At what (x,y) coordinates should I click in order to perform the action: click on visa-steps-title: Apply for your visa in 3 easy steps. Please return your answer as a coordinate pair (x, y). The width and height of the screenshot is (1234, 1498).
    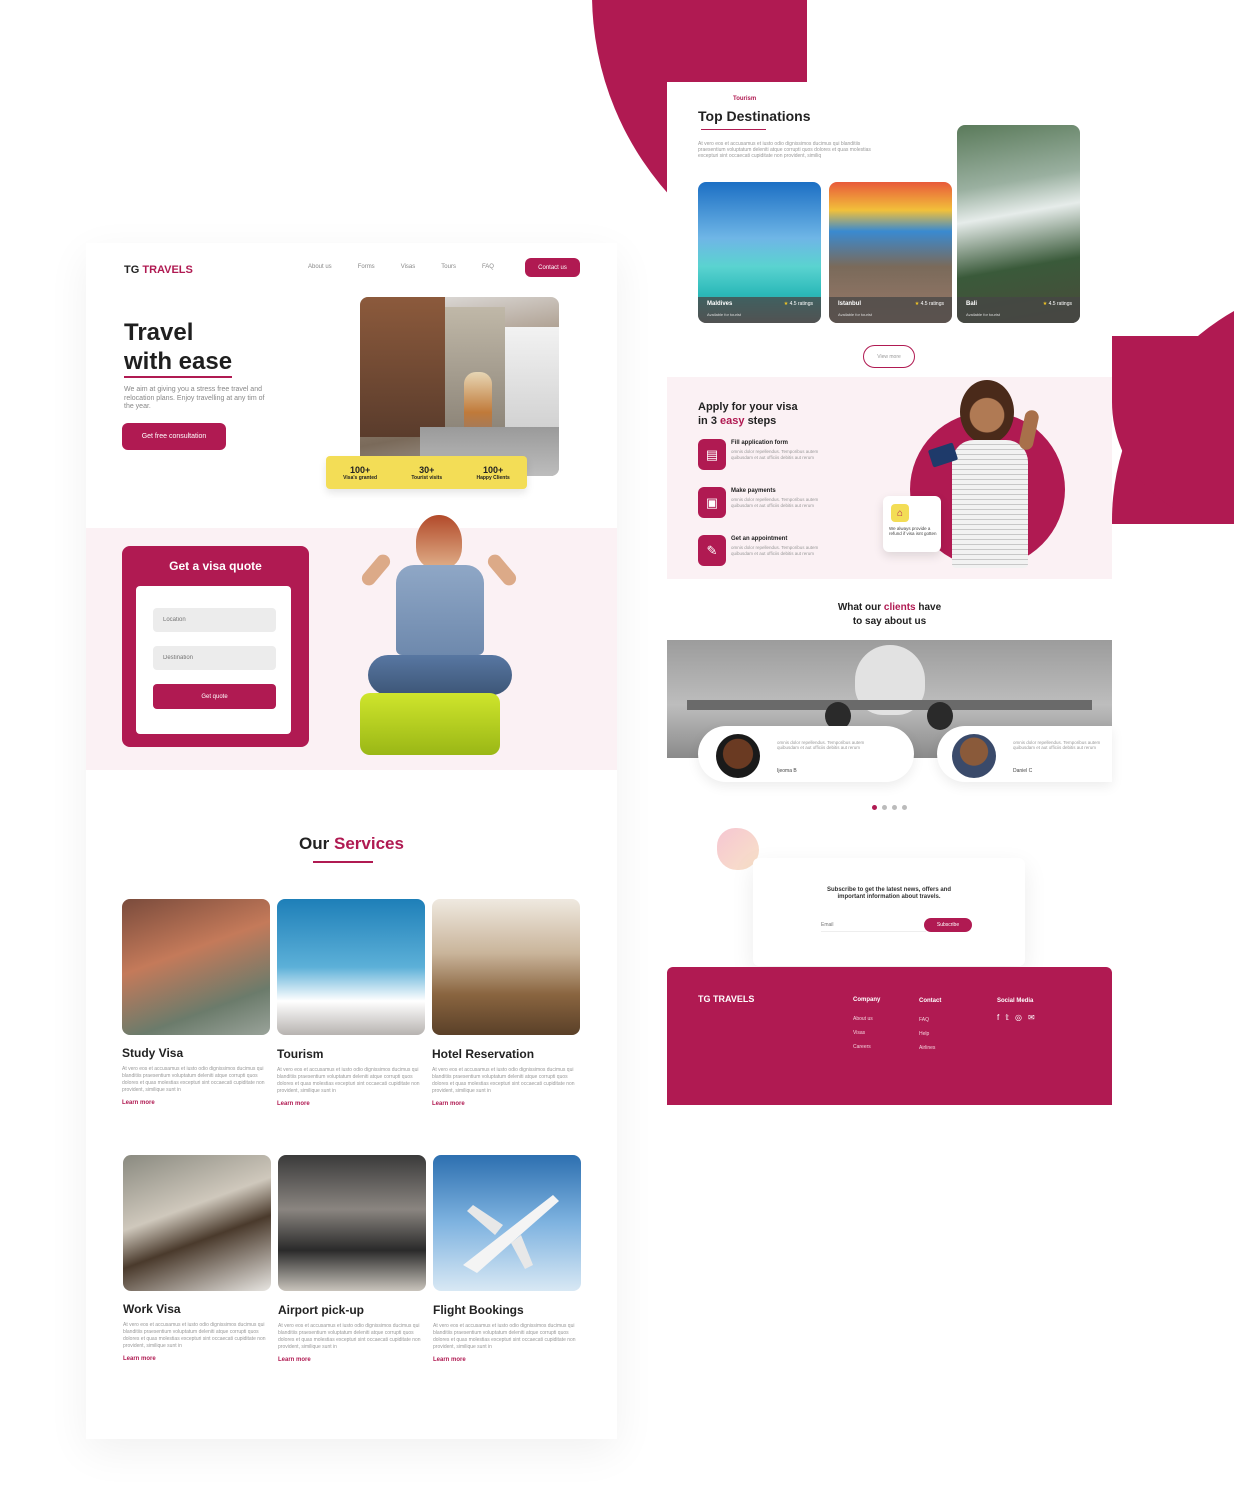
    Looking at the image, I should click on (748, 414).